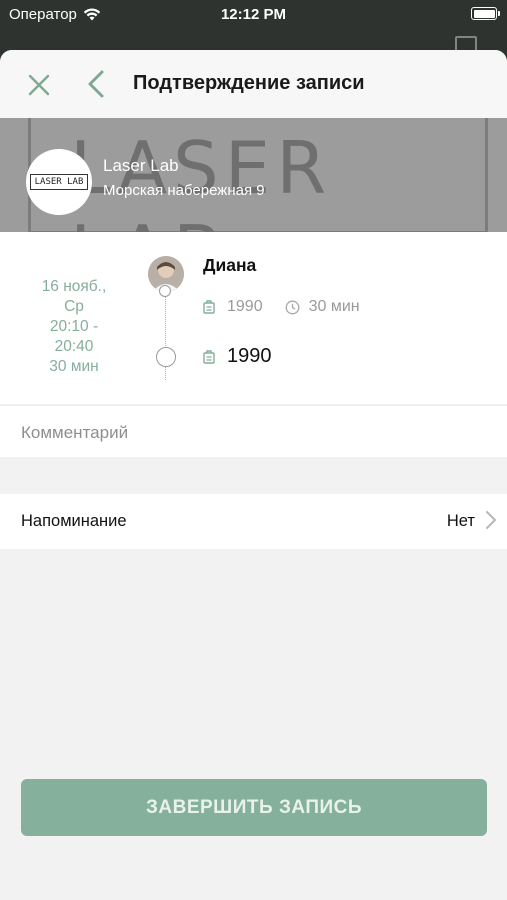  I want to click on clock-icon, so click(292, 307).